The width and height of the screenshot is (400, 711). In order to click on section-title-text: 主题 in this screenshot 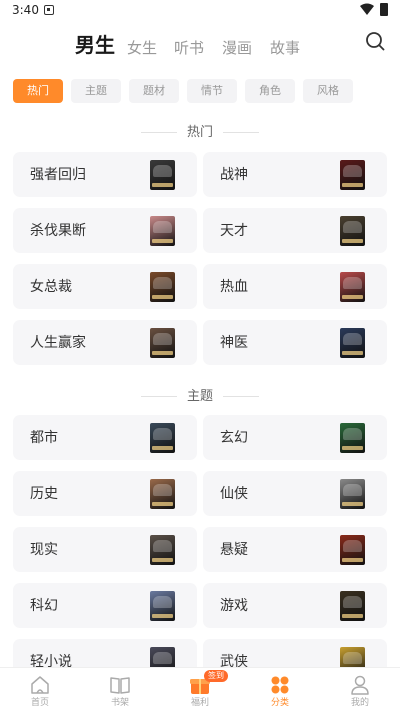, I will do `click(199, 396)`.